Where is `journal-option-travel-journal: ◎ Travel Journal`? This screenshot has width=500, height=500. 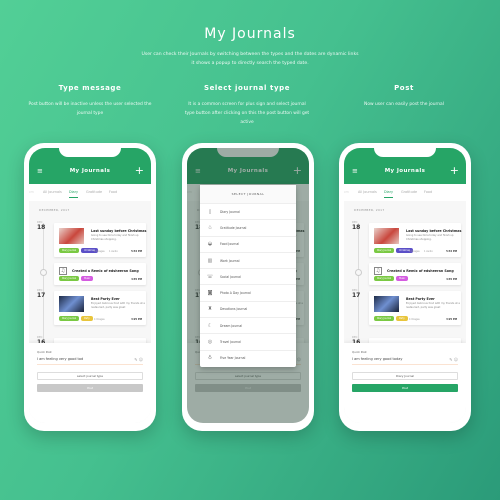
journal-option-travel-journal: ◎ Travel Journal is located at coordinates (248, 341).